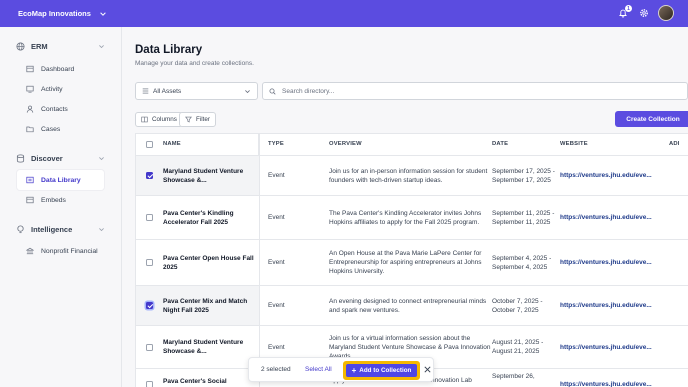 The height and width of the screenshot is (387, 688). I want to click on row-type: Event, so click(276, 175).